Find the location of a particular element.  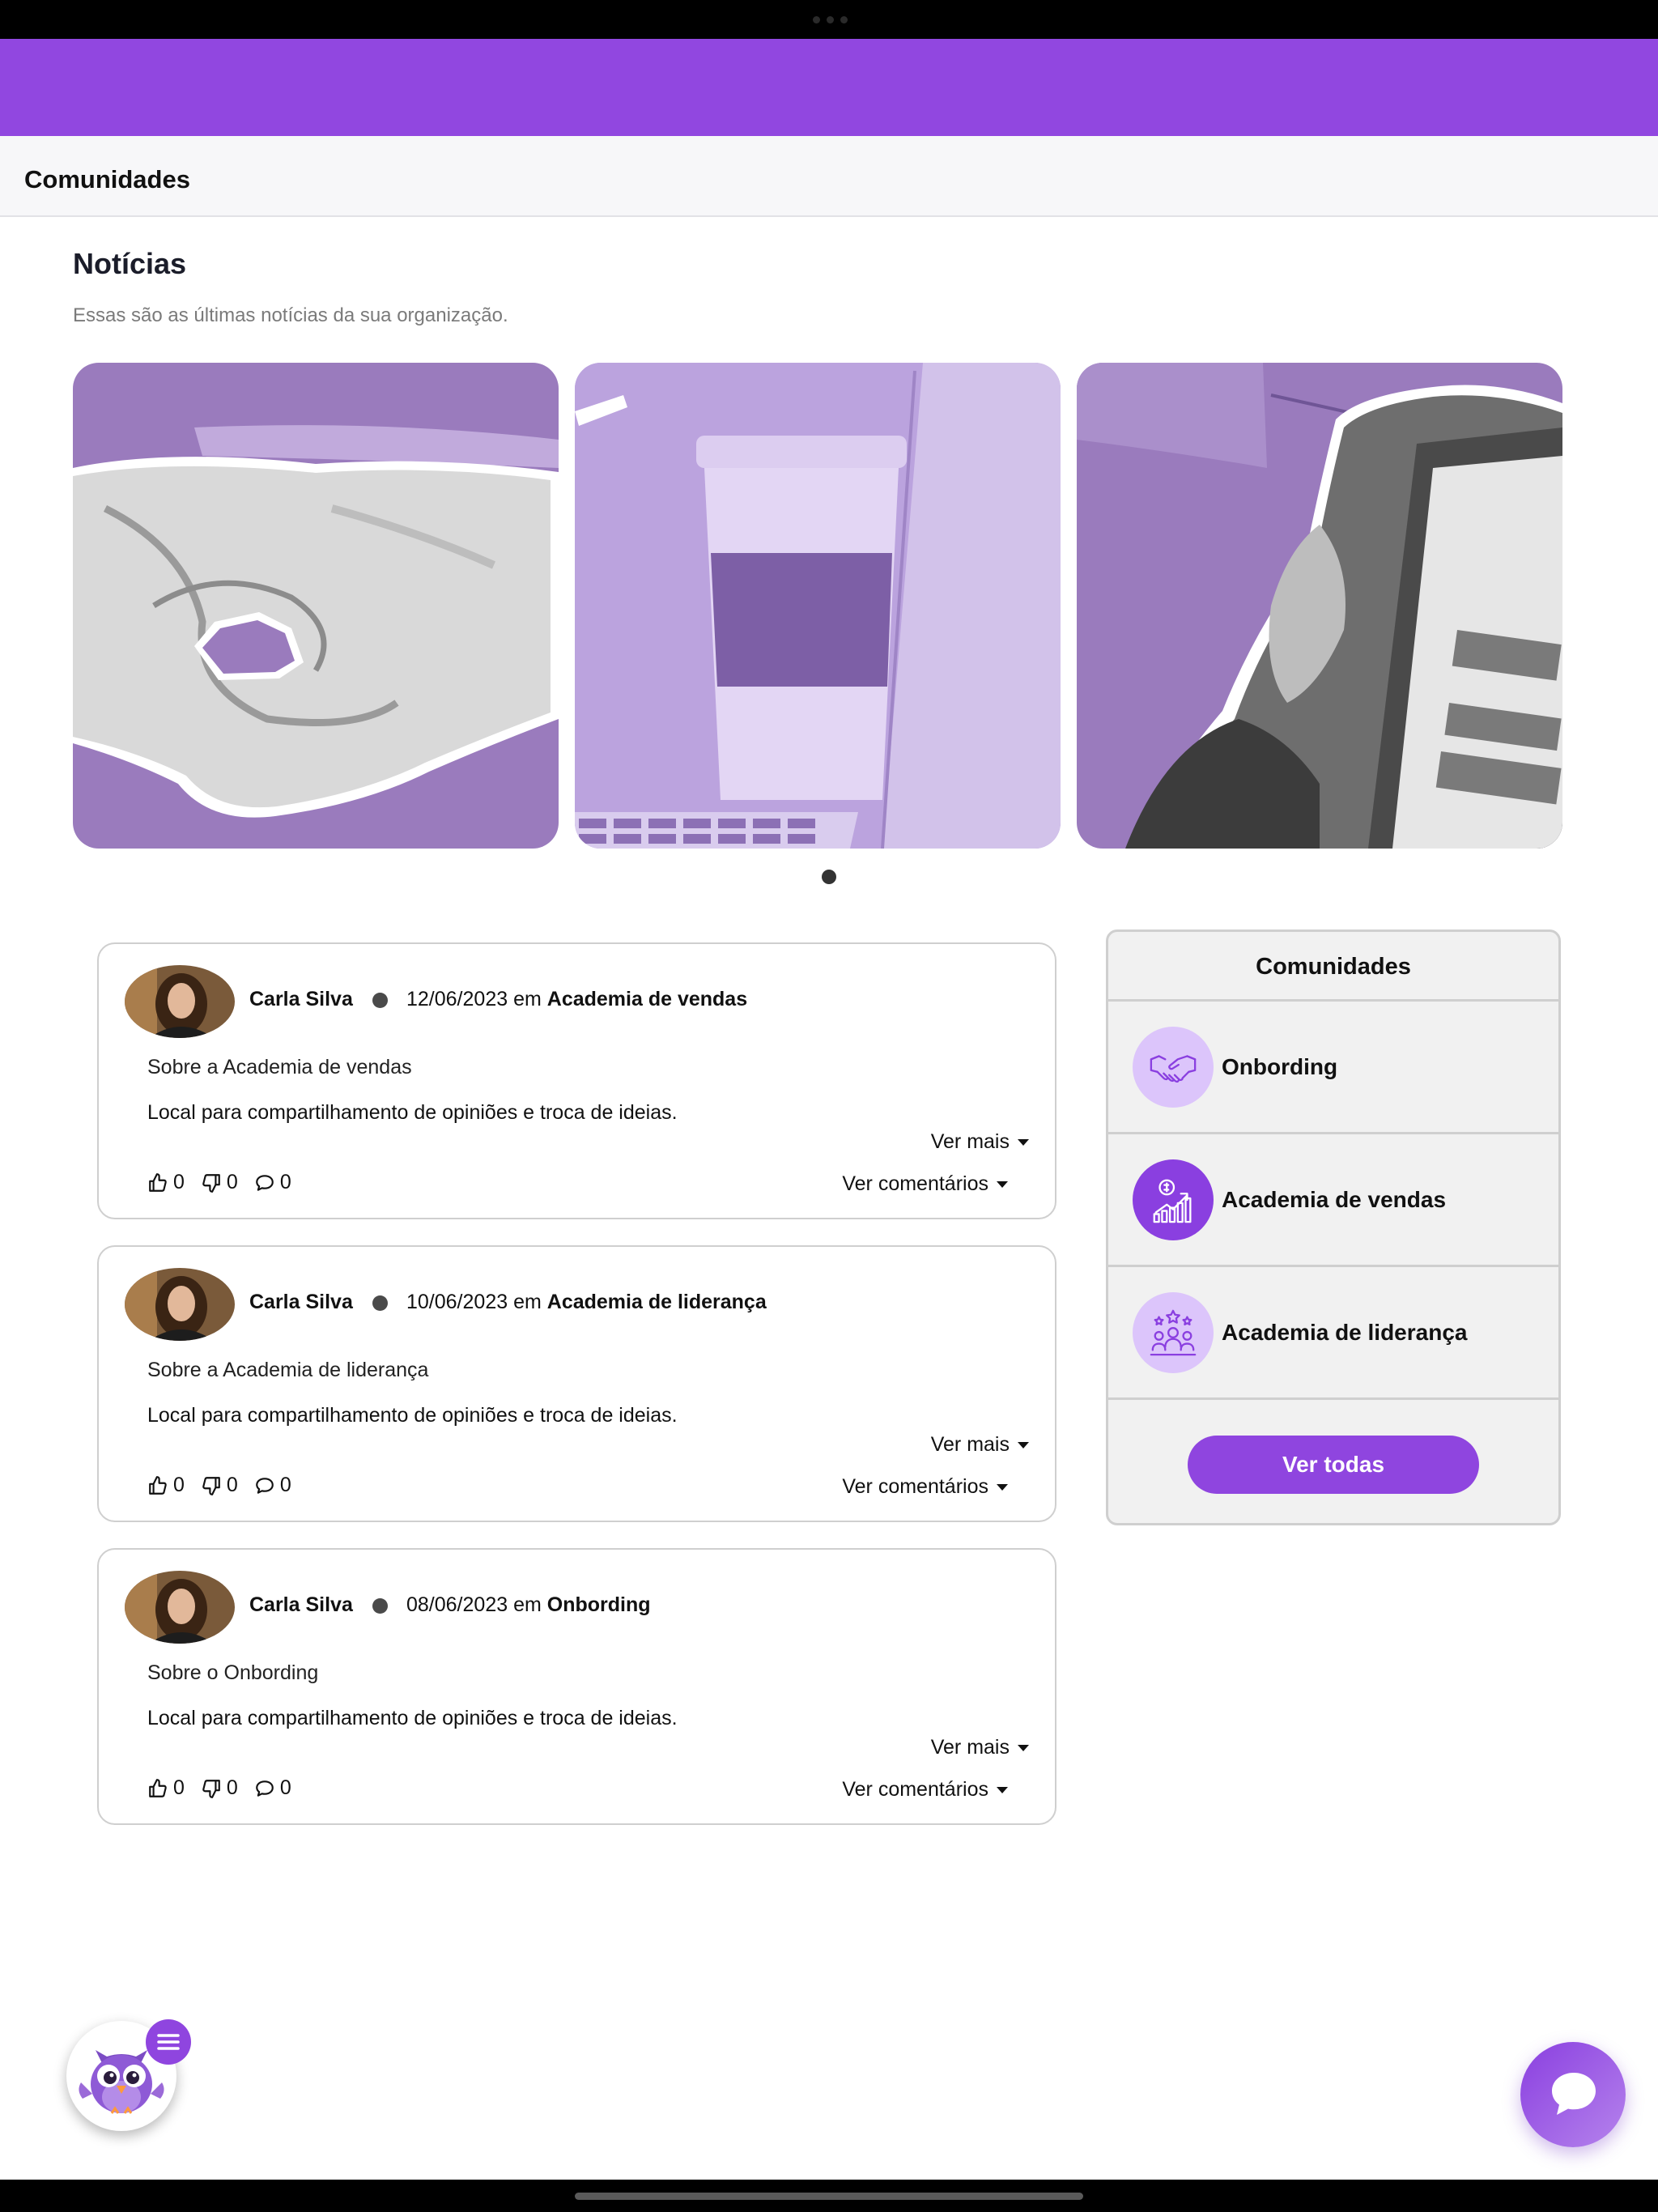

chat-icon is located at coordinates (1574, 2094).